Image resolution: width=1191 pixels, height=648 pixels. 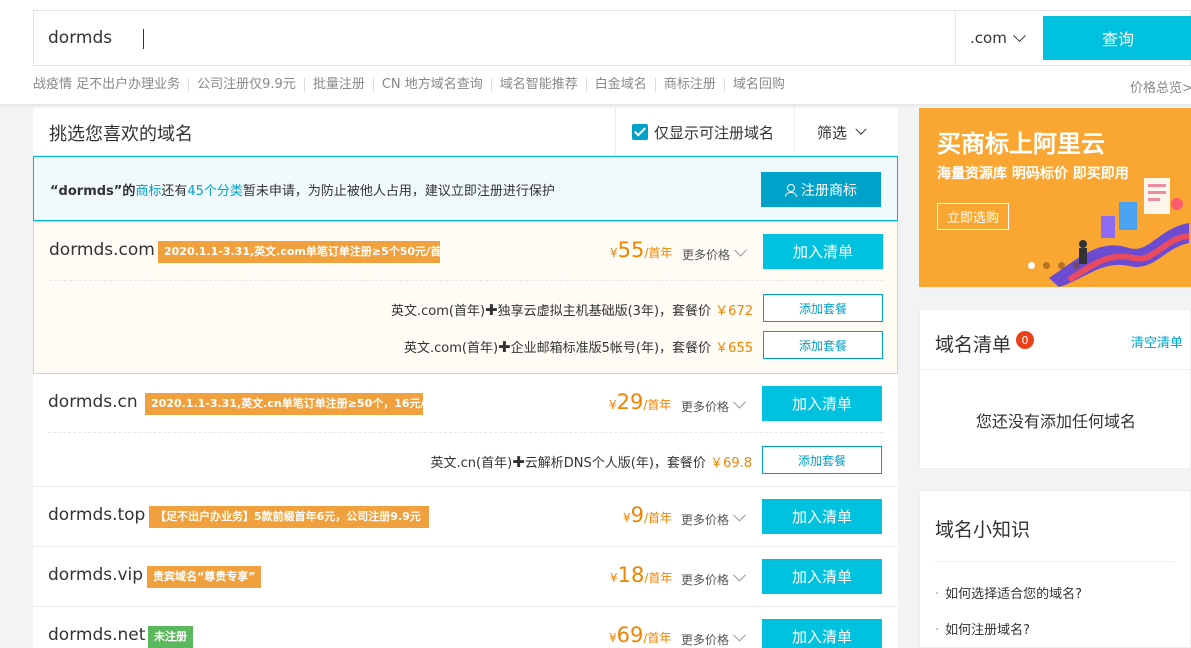 What do you see at coordinates (1021, 144) in the screenshot?
I see `ad-title: 买商标上阿里云` at bounding box center [1021, 144].